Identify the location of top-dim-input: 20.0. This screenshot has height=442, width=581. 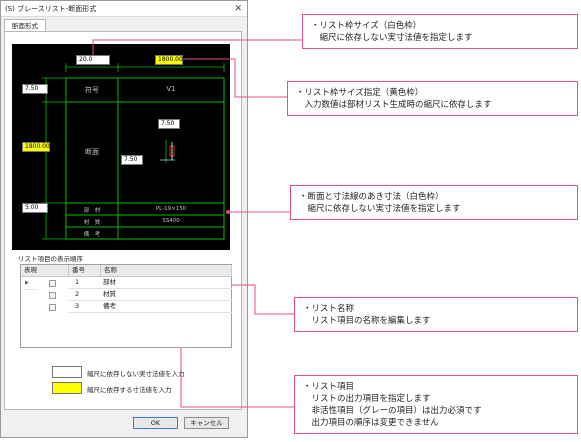
(93, 60).